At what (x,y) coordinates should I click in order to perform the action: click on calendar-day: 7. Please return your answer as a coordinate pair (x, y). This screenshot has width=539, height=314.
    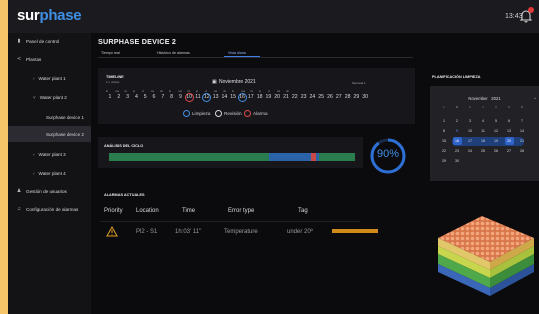
    Looking at the image, I should click on (522, 121).